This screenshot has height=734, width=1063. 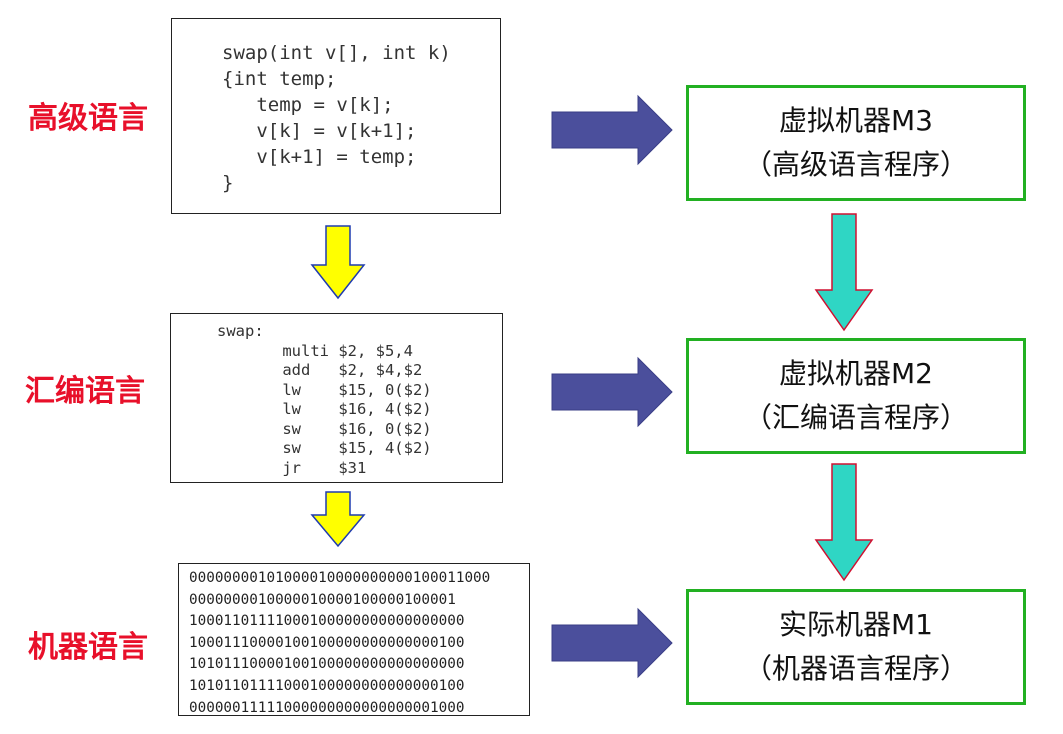 What do you see at coordinates (612, 643) in the screenshot?
I see `right-arrow-machine` at bounding box center [612, 643].